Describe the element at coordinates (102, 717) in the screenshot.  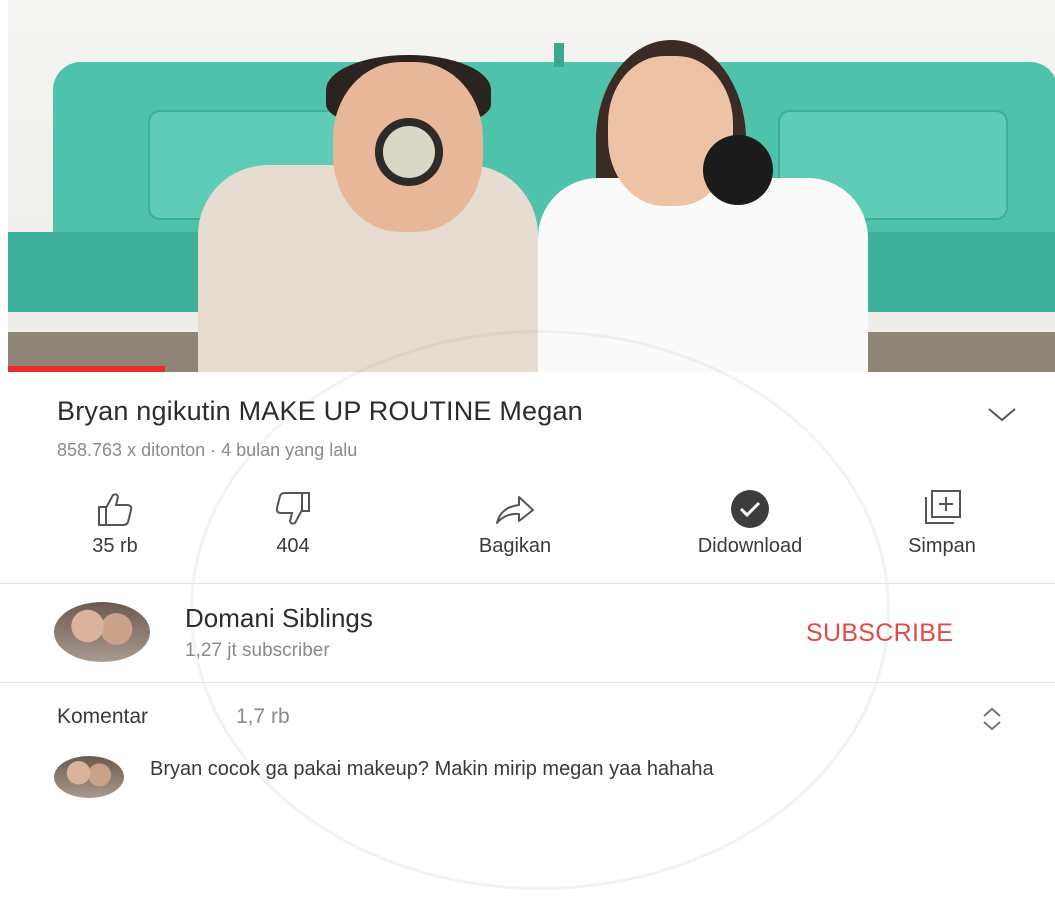
I see `comments-label: Komentar` at that location.